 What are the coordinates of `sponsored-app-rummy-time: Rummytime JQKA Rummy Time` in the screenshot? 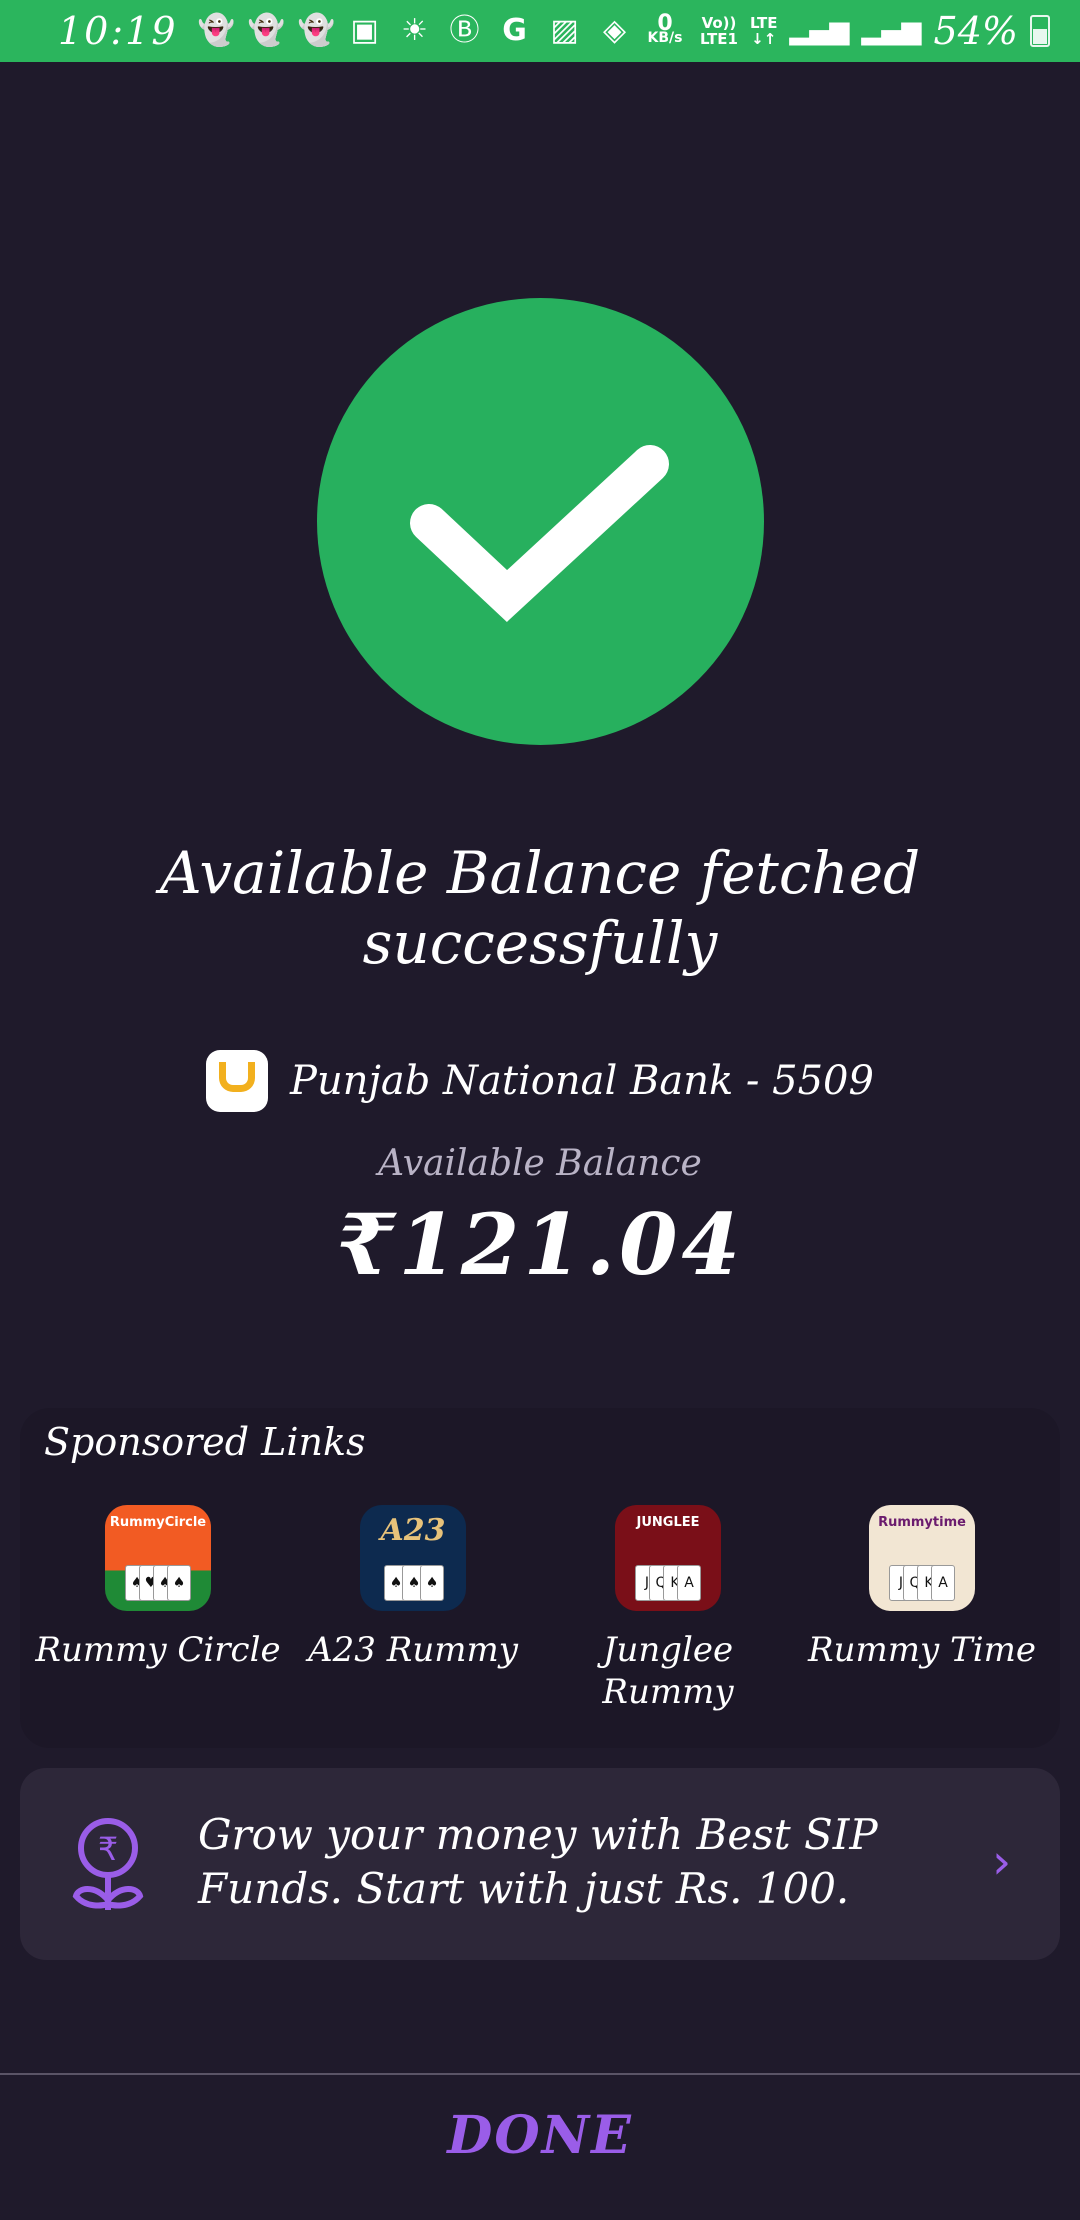 It's located at (922, 1588).